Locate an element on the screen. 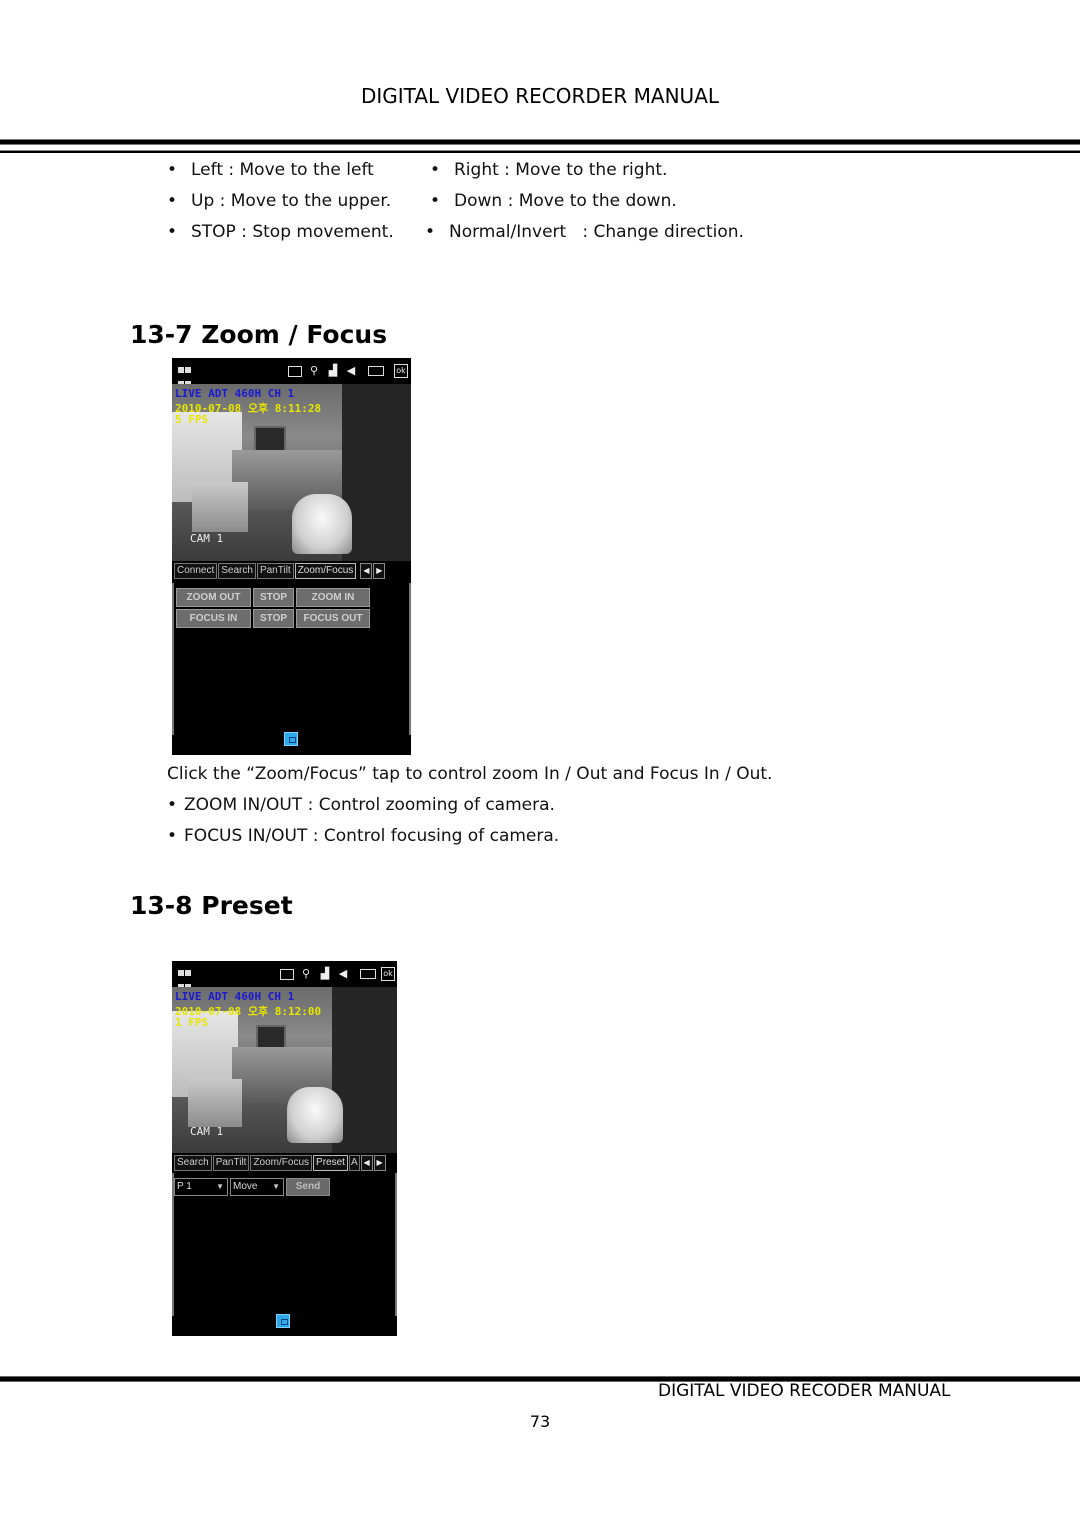 This screenshot has width=1080, height=1527. focus-stop-button: STOP is located at coordinates (273, 618).